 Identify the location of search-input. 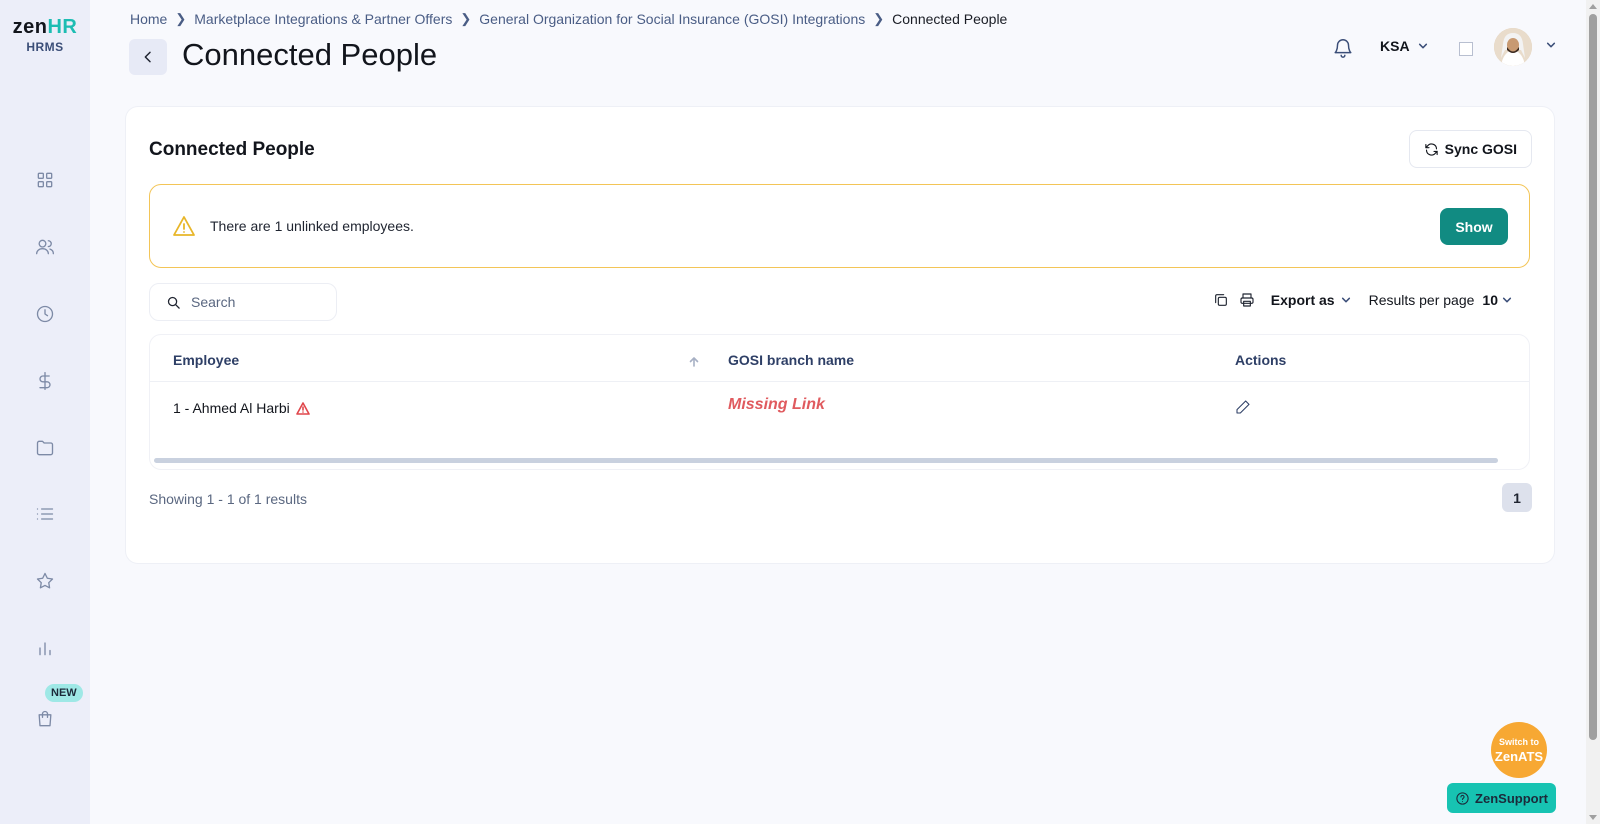
(261, 302).